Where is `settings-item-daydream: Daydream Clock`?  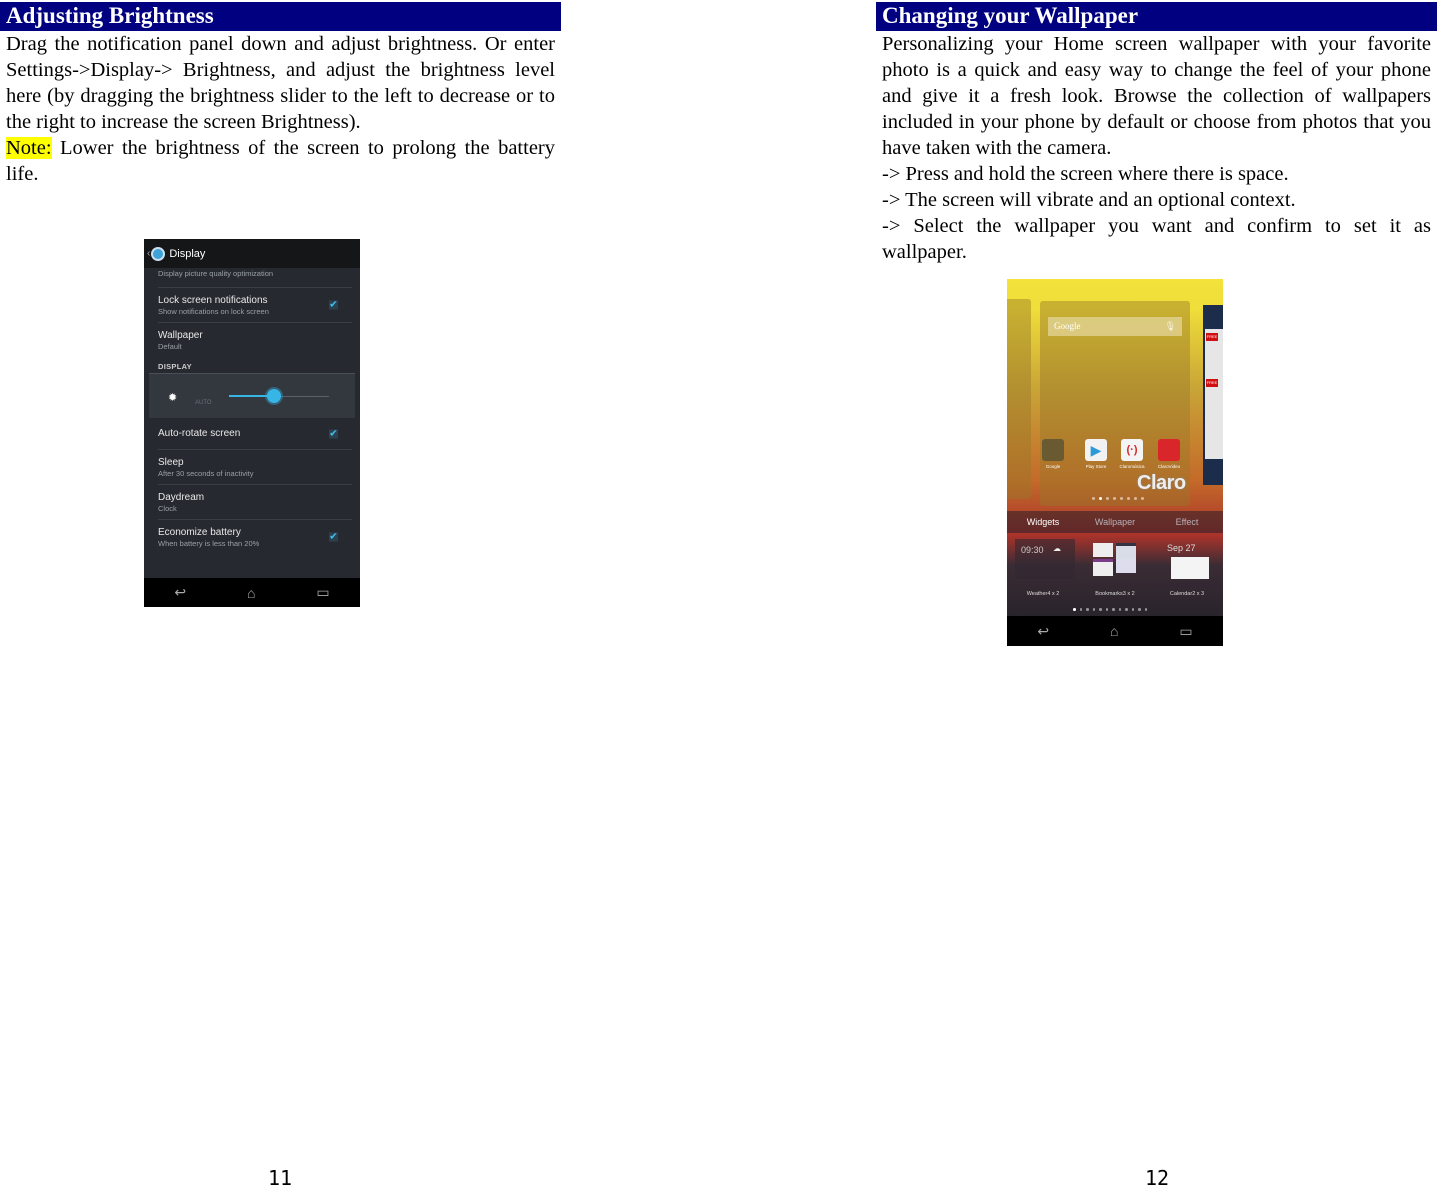
settings-item-daydream: Daydream Clock is located at coordinates (255, 502).